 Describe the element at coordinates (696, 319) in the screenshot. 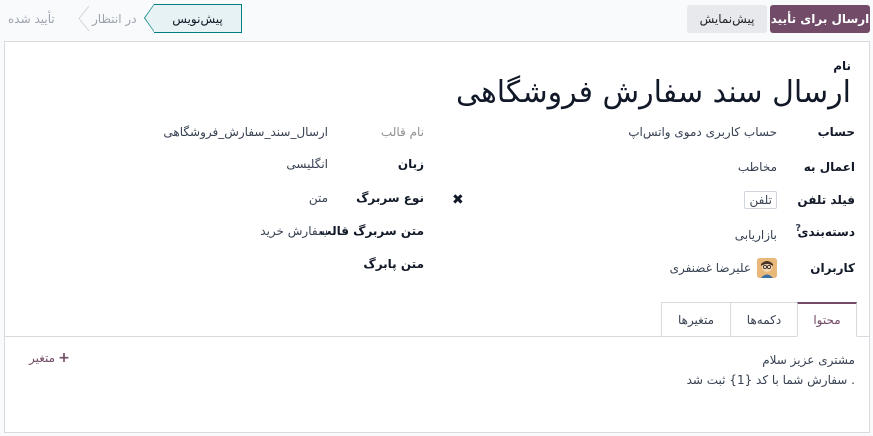

I see `tab-variables: متغیرها` at that location.